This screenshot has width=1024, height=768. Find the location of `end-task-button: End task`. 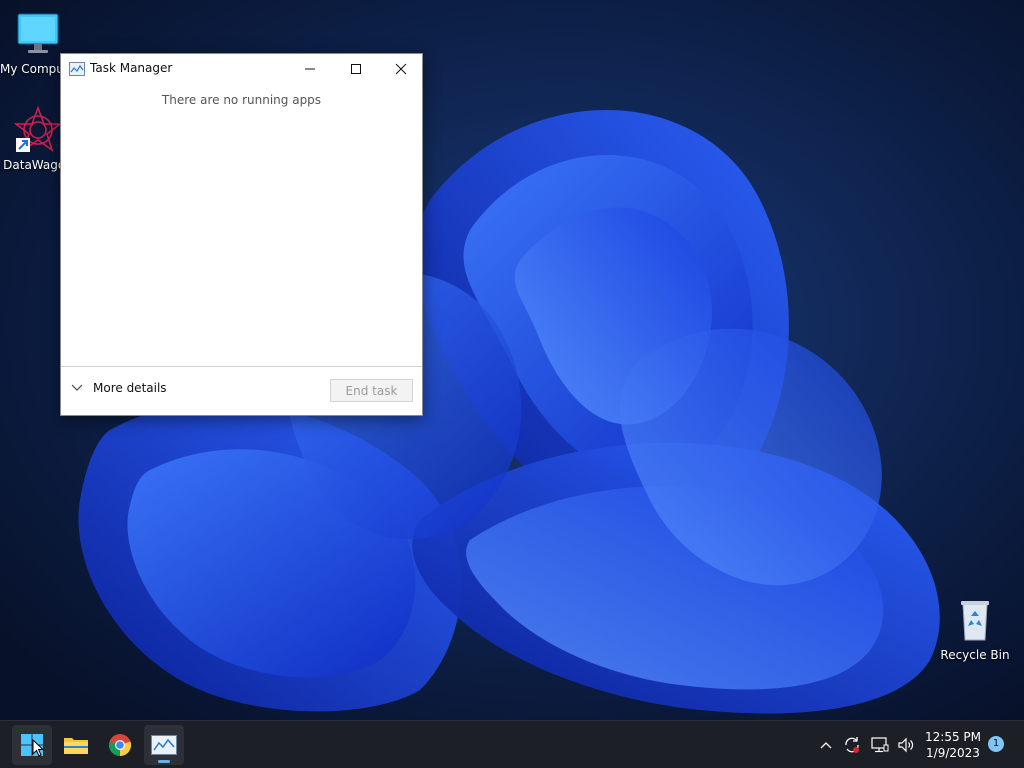

end-task-button: End task is located at coordinates (371, 390).